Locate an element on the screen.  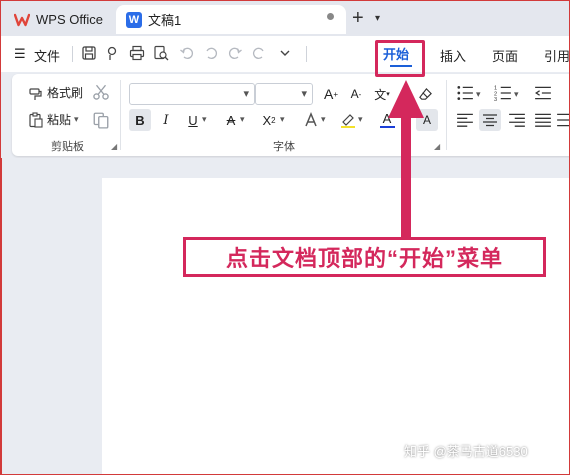
increase-font-size-icon: A + is located at coordinates (331, 94).